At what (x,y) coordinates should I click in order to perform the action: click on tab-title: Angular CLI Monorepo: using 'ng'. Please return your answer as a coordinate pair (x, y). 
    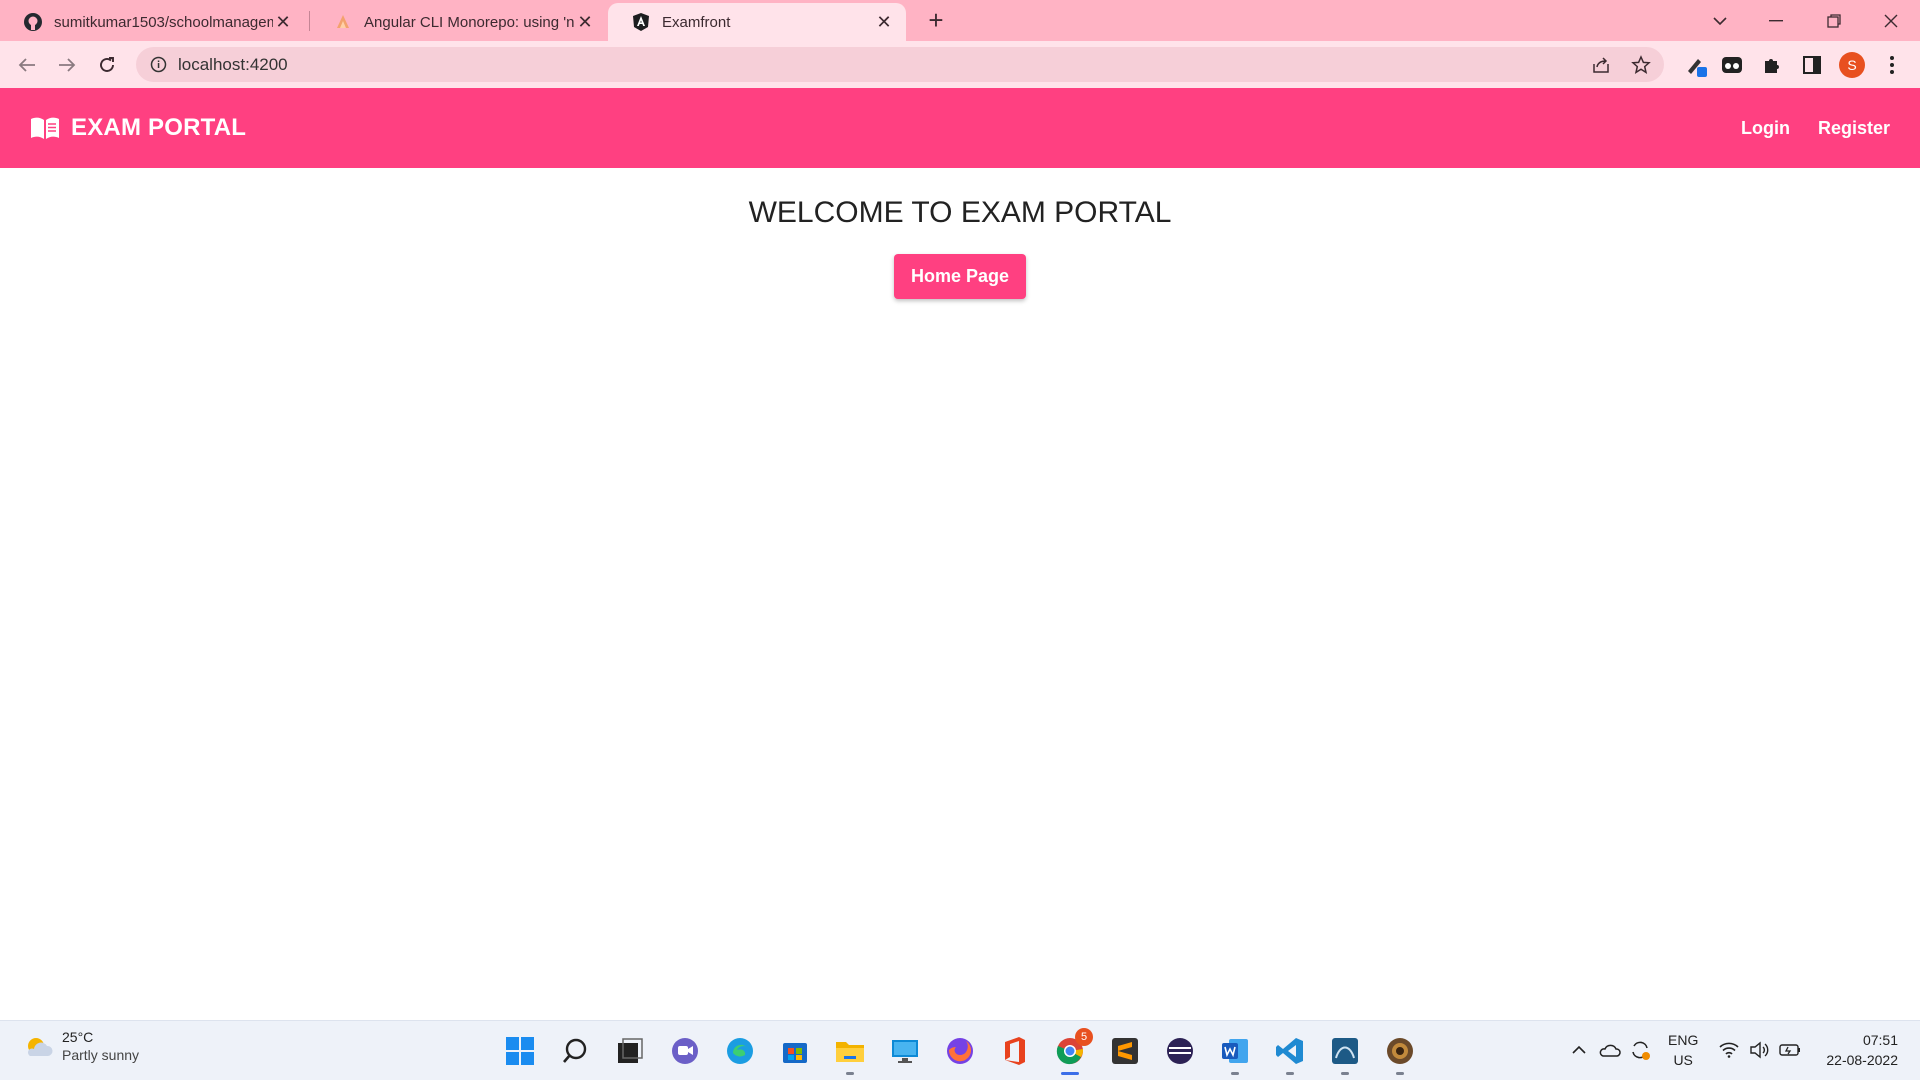
    Looking at the image, I should click on (469, 22).